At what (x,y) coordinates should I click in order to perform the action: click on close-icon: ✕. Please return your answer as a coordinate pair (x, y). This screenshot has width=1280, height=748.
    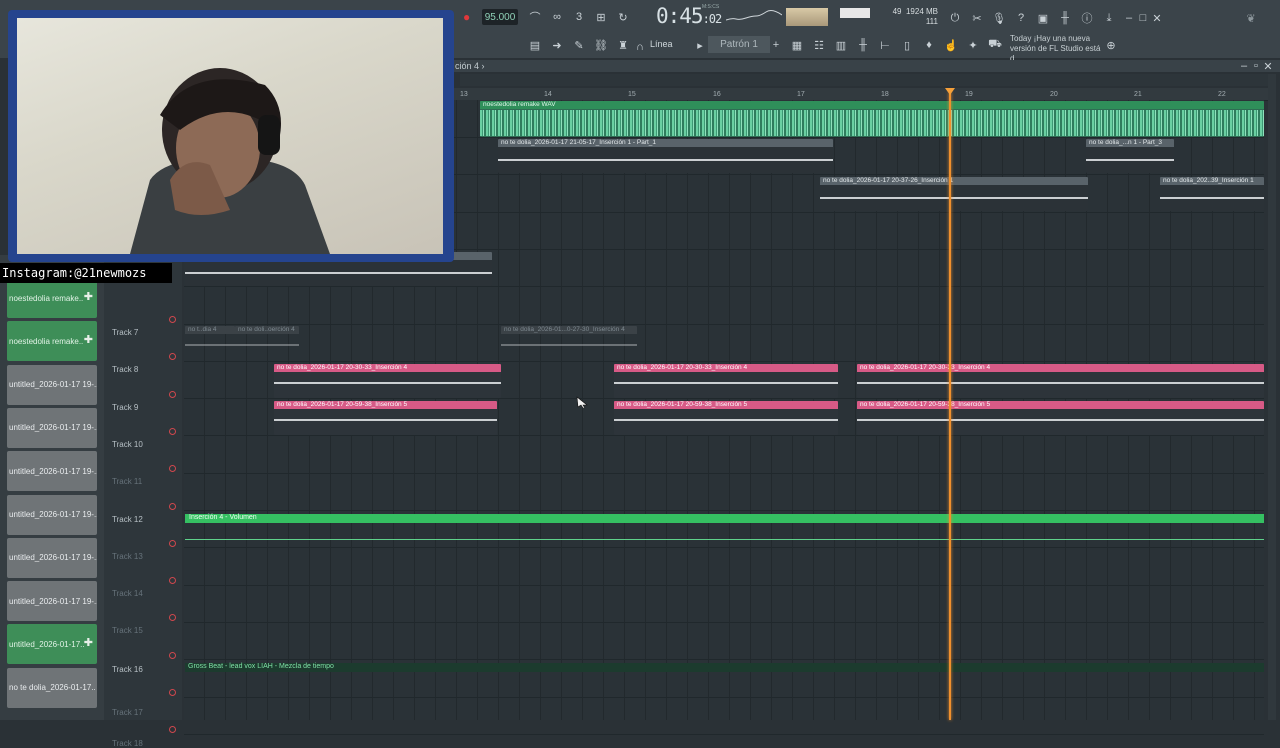
    Looking at the image, I should click on (1157, 18).